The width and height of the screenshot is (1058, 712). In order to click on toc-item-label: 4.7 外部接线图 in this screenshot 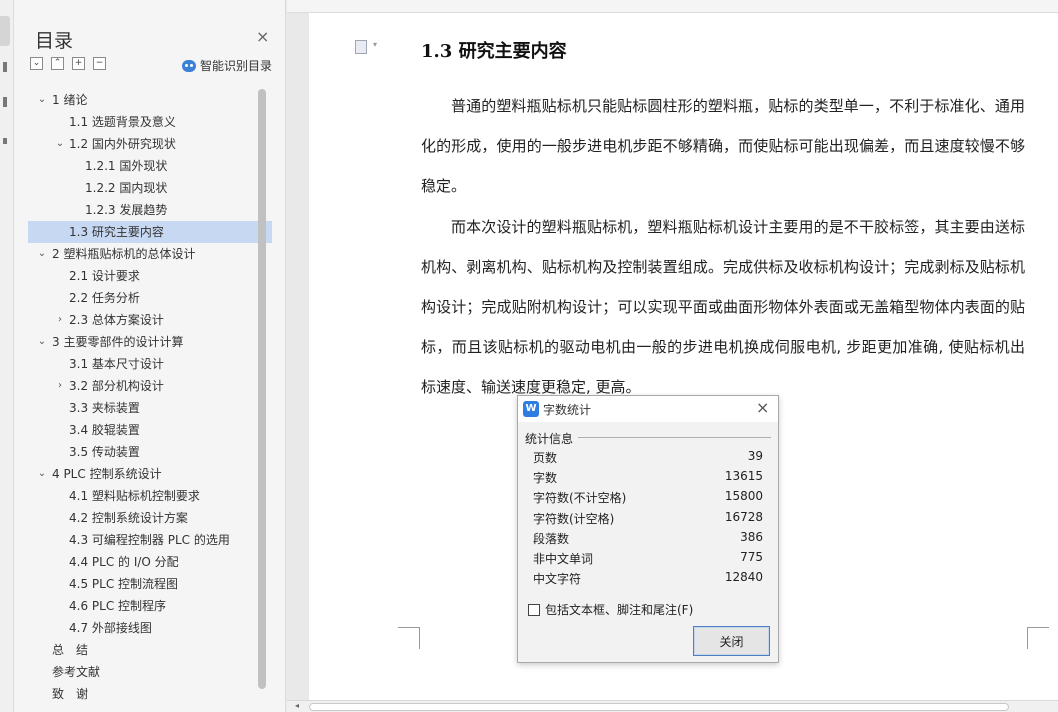, I will do `click(110, 628)`.